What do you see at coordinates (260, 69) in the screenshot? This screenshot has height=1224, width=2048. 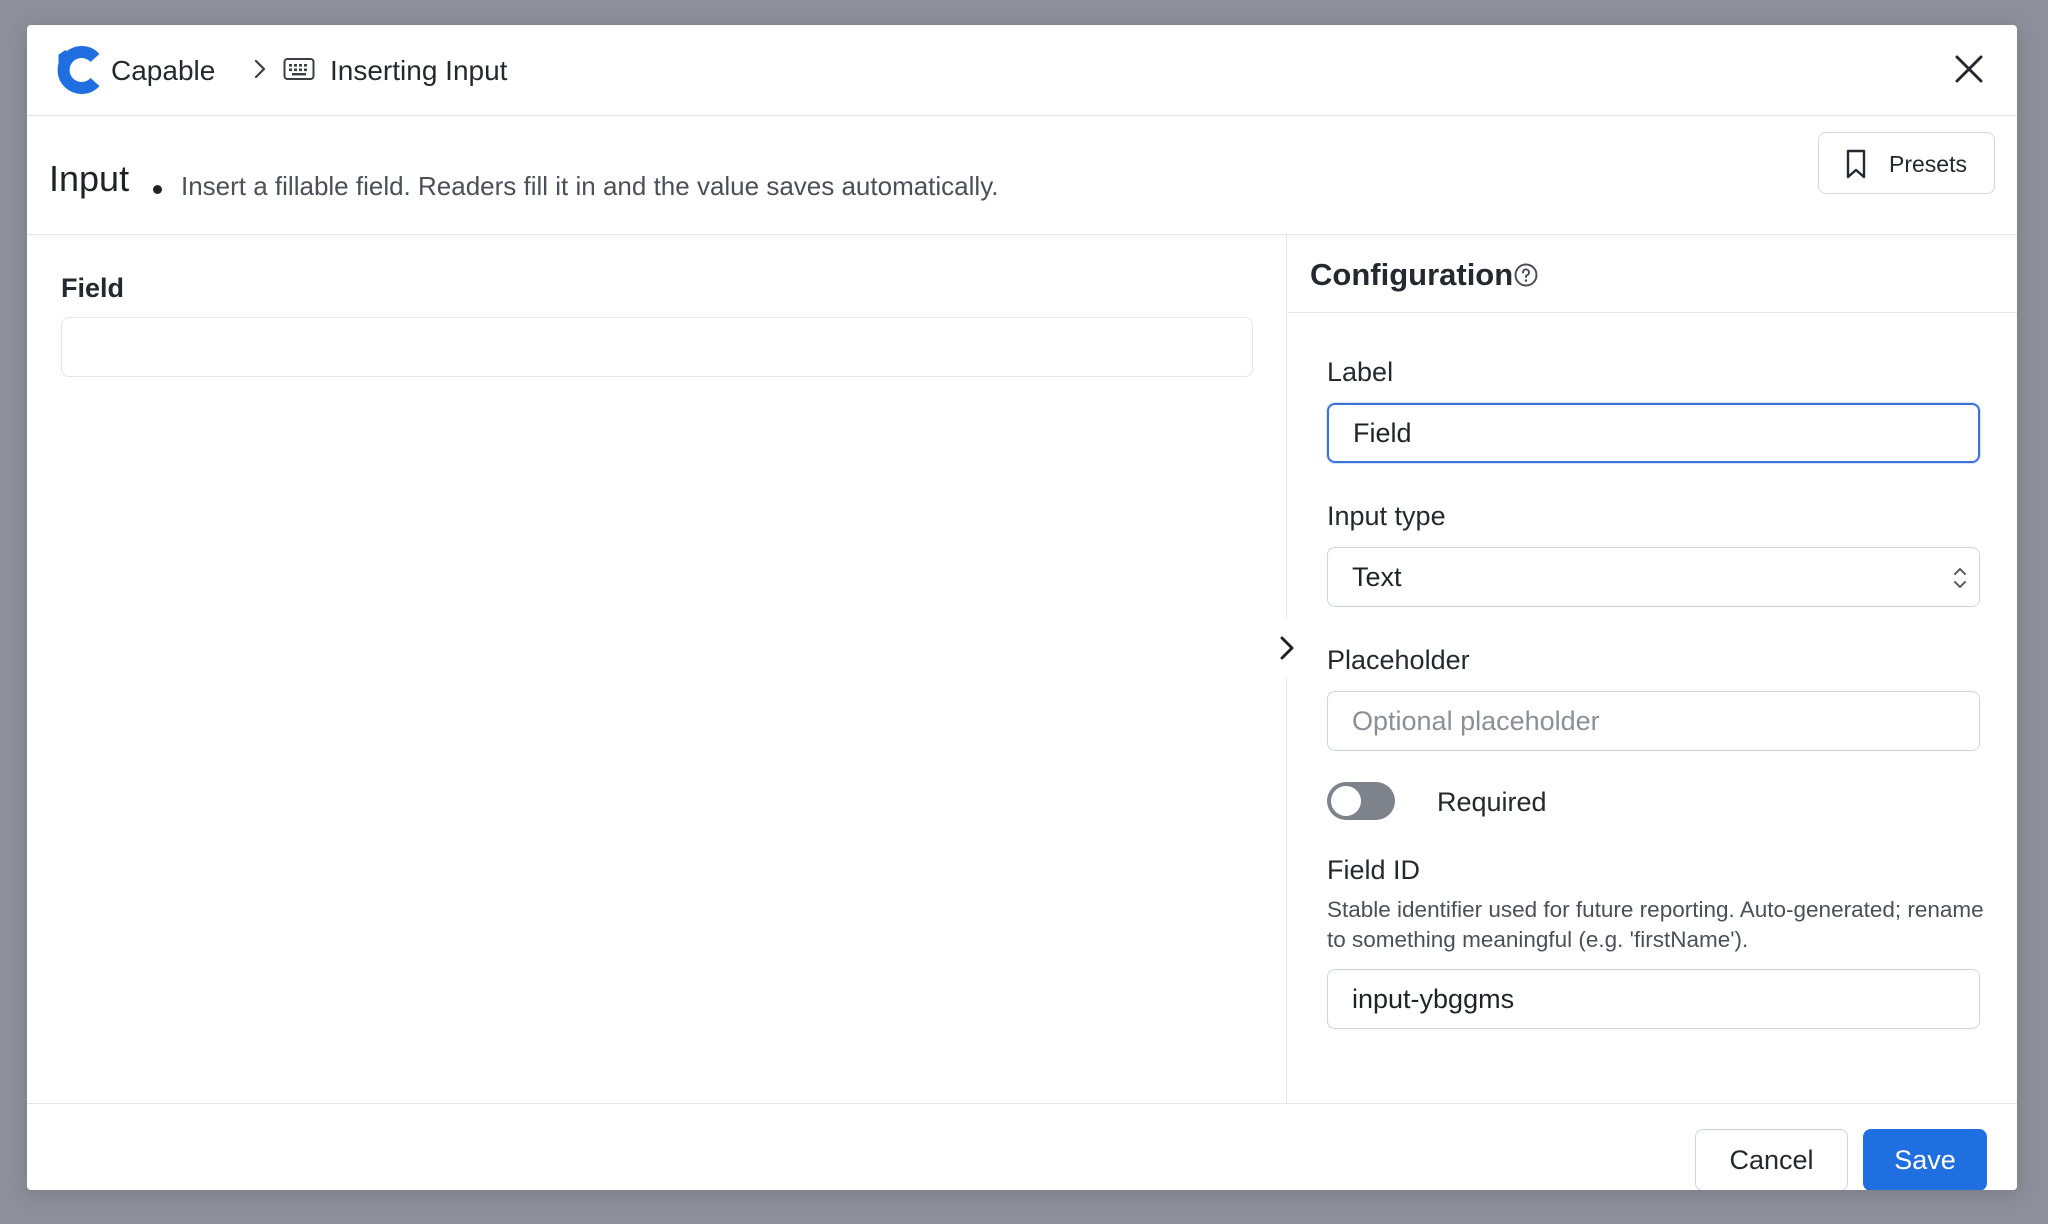 I see `chevron-right-icon` at bounding box center [260, 69].